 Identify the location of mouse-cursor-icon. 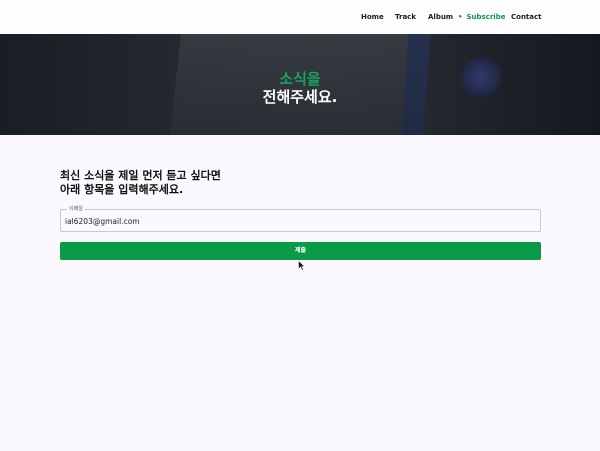
(302, 265).